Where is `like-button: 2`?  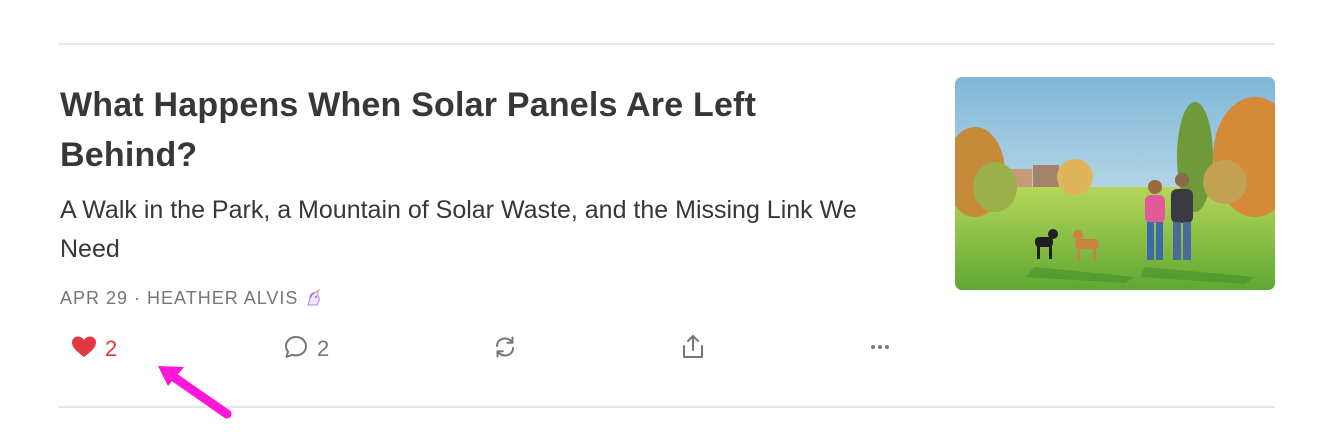 like-button: 2 is located at coordinates (94, 349).